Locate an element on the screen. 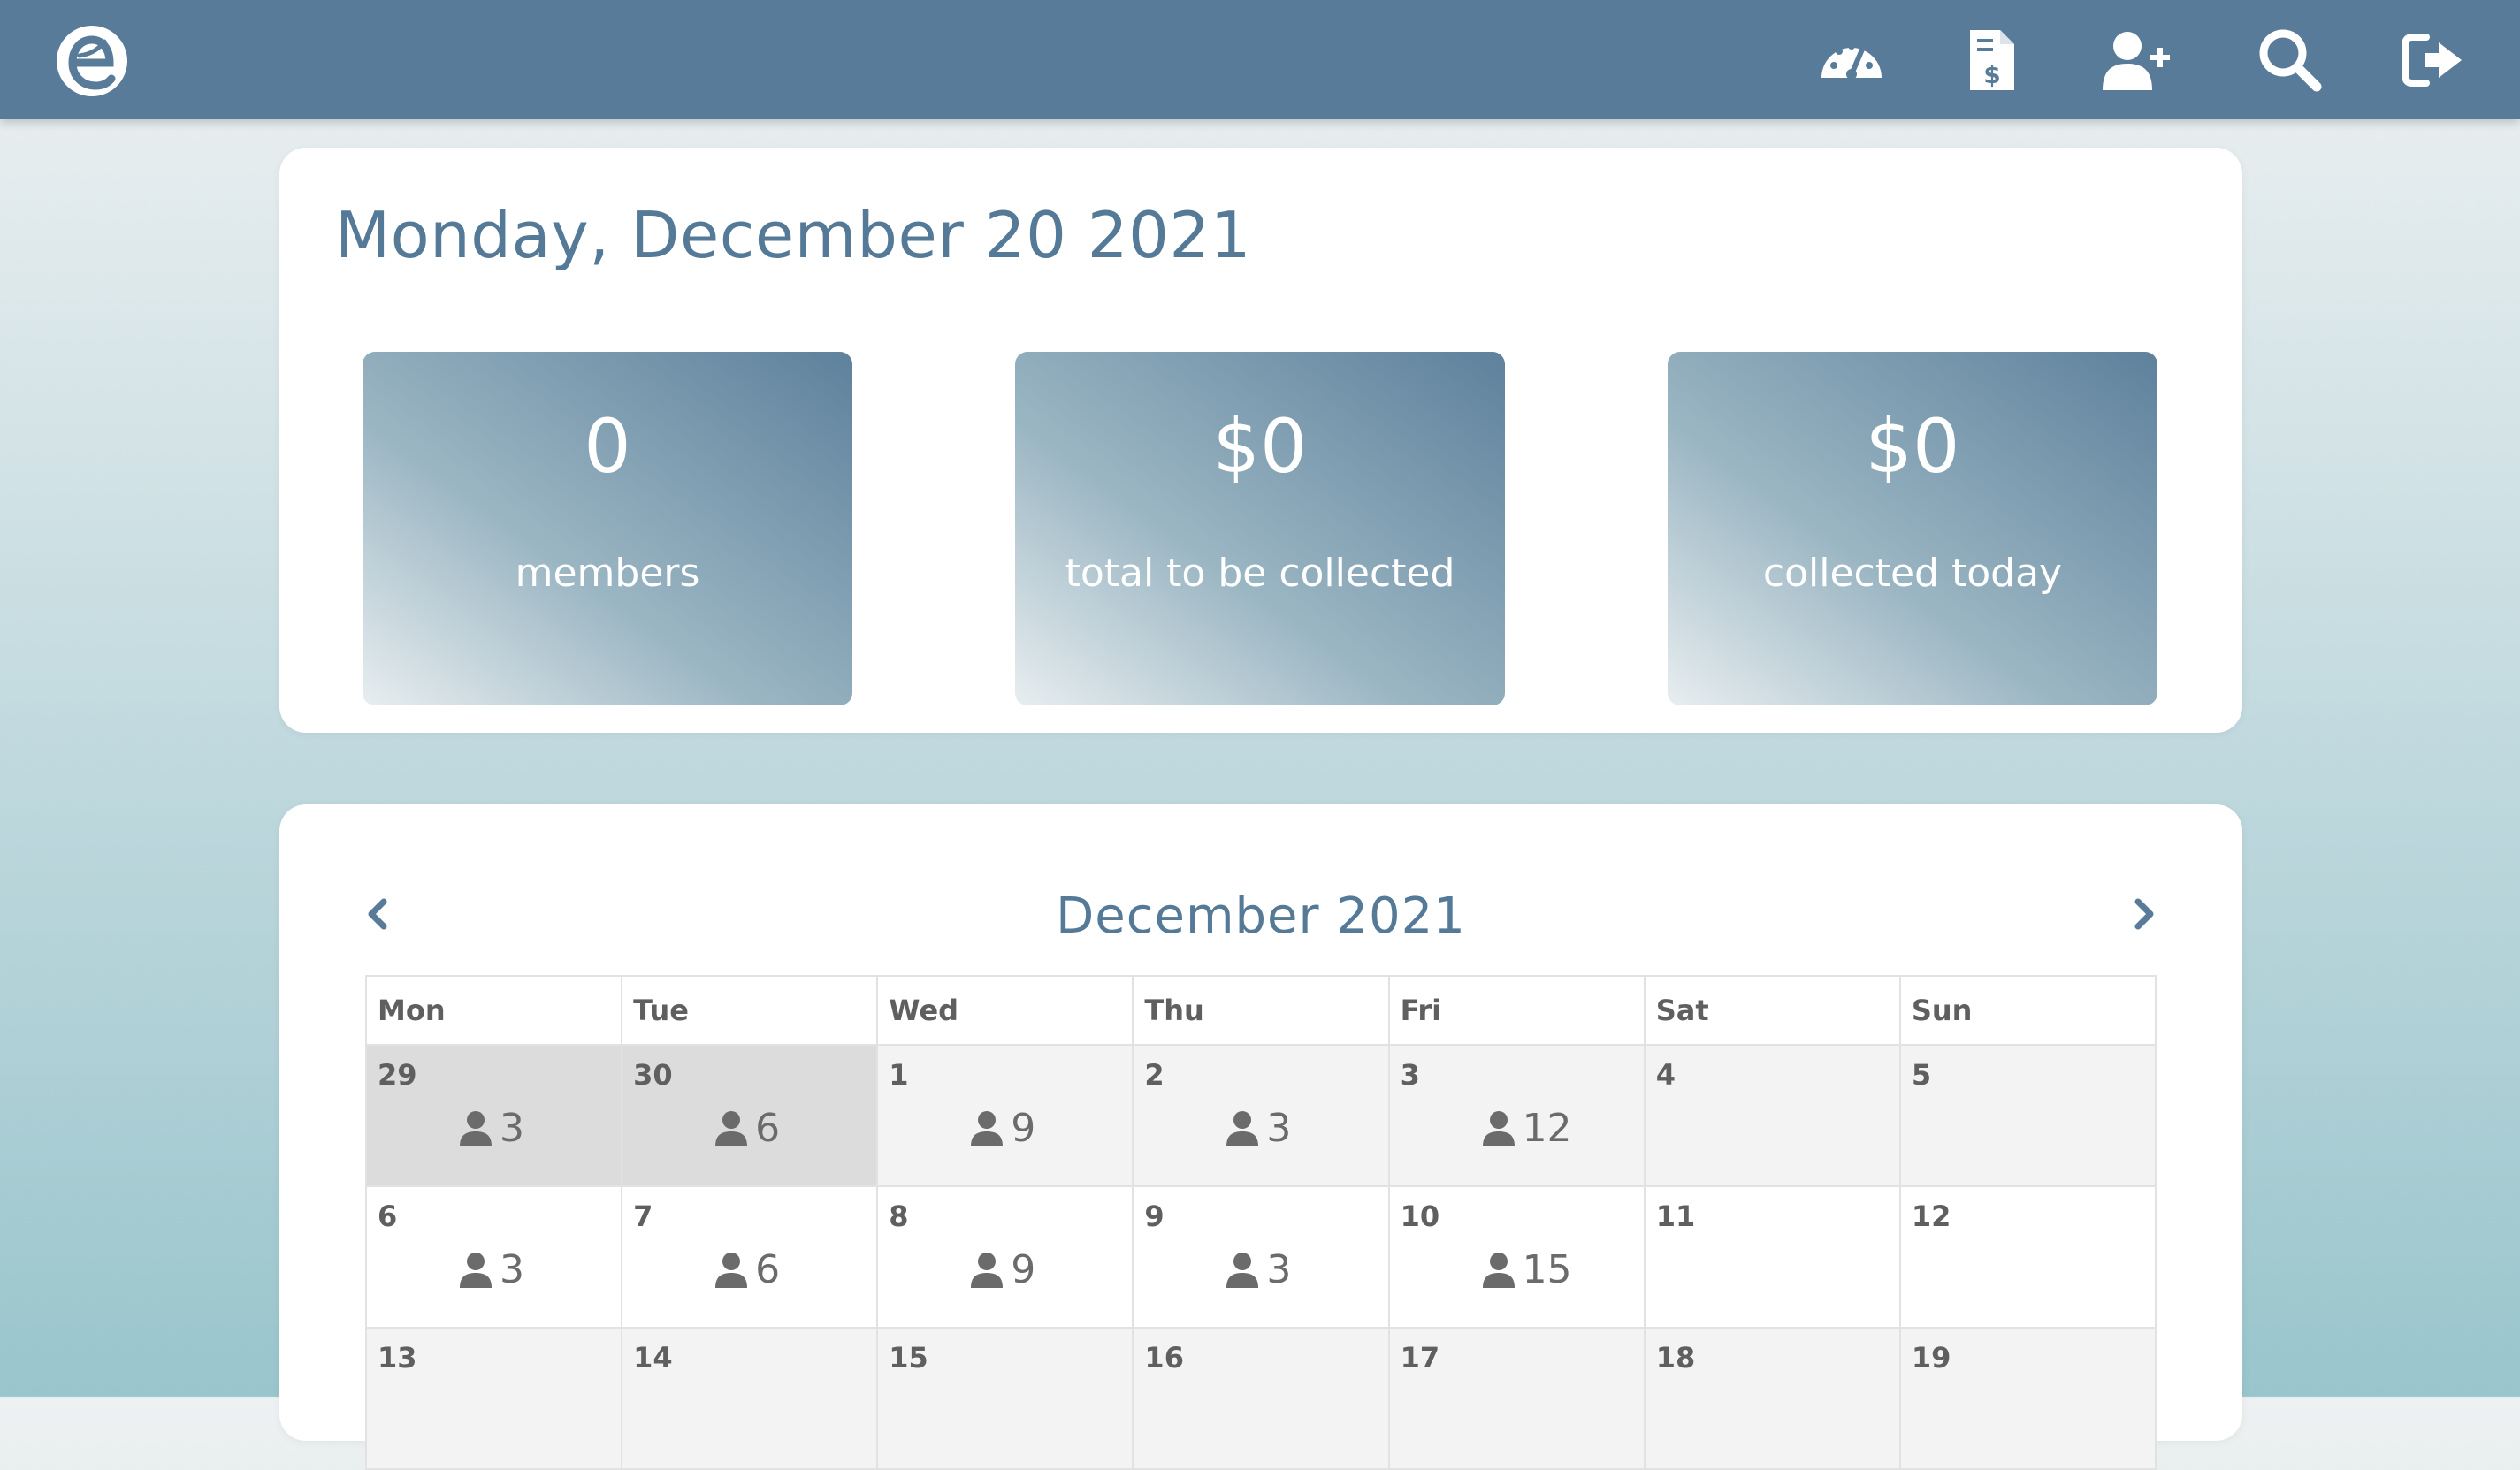  dashboard-gauge-icon is located at coordinates (1851, 60).